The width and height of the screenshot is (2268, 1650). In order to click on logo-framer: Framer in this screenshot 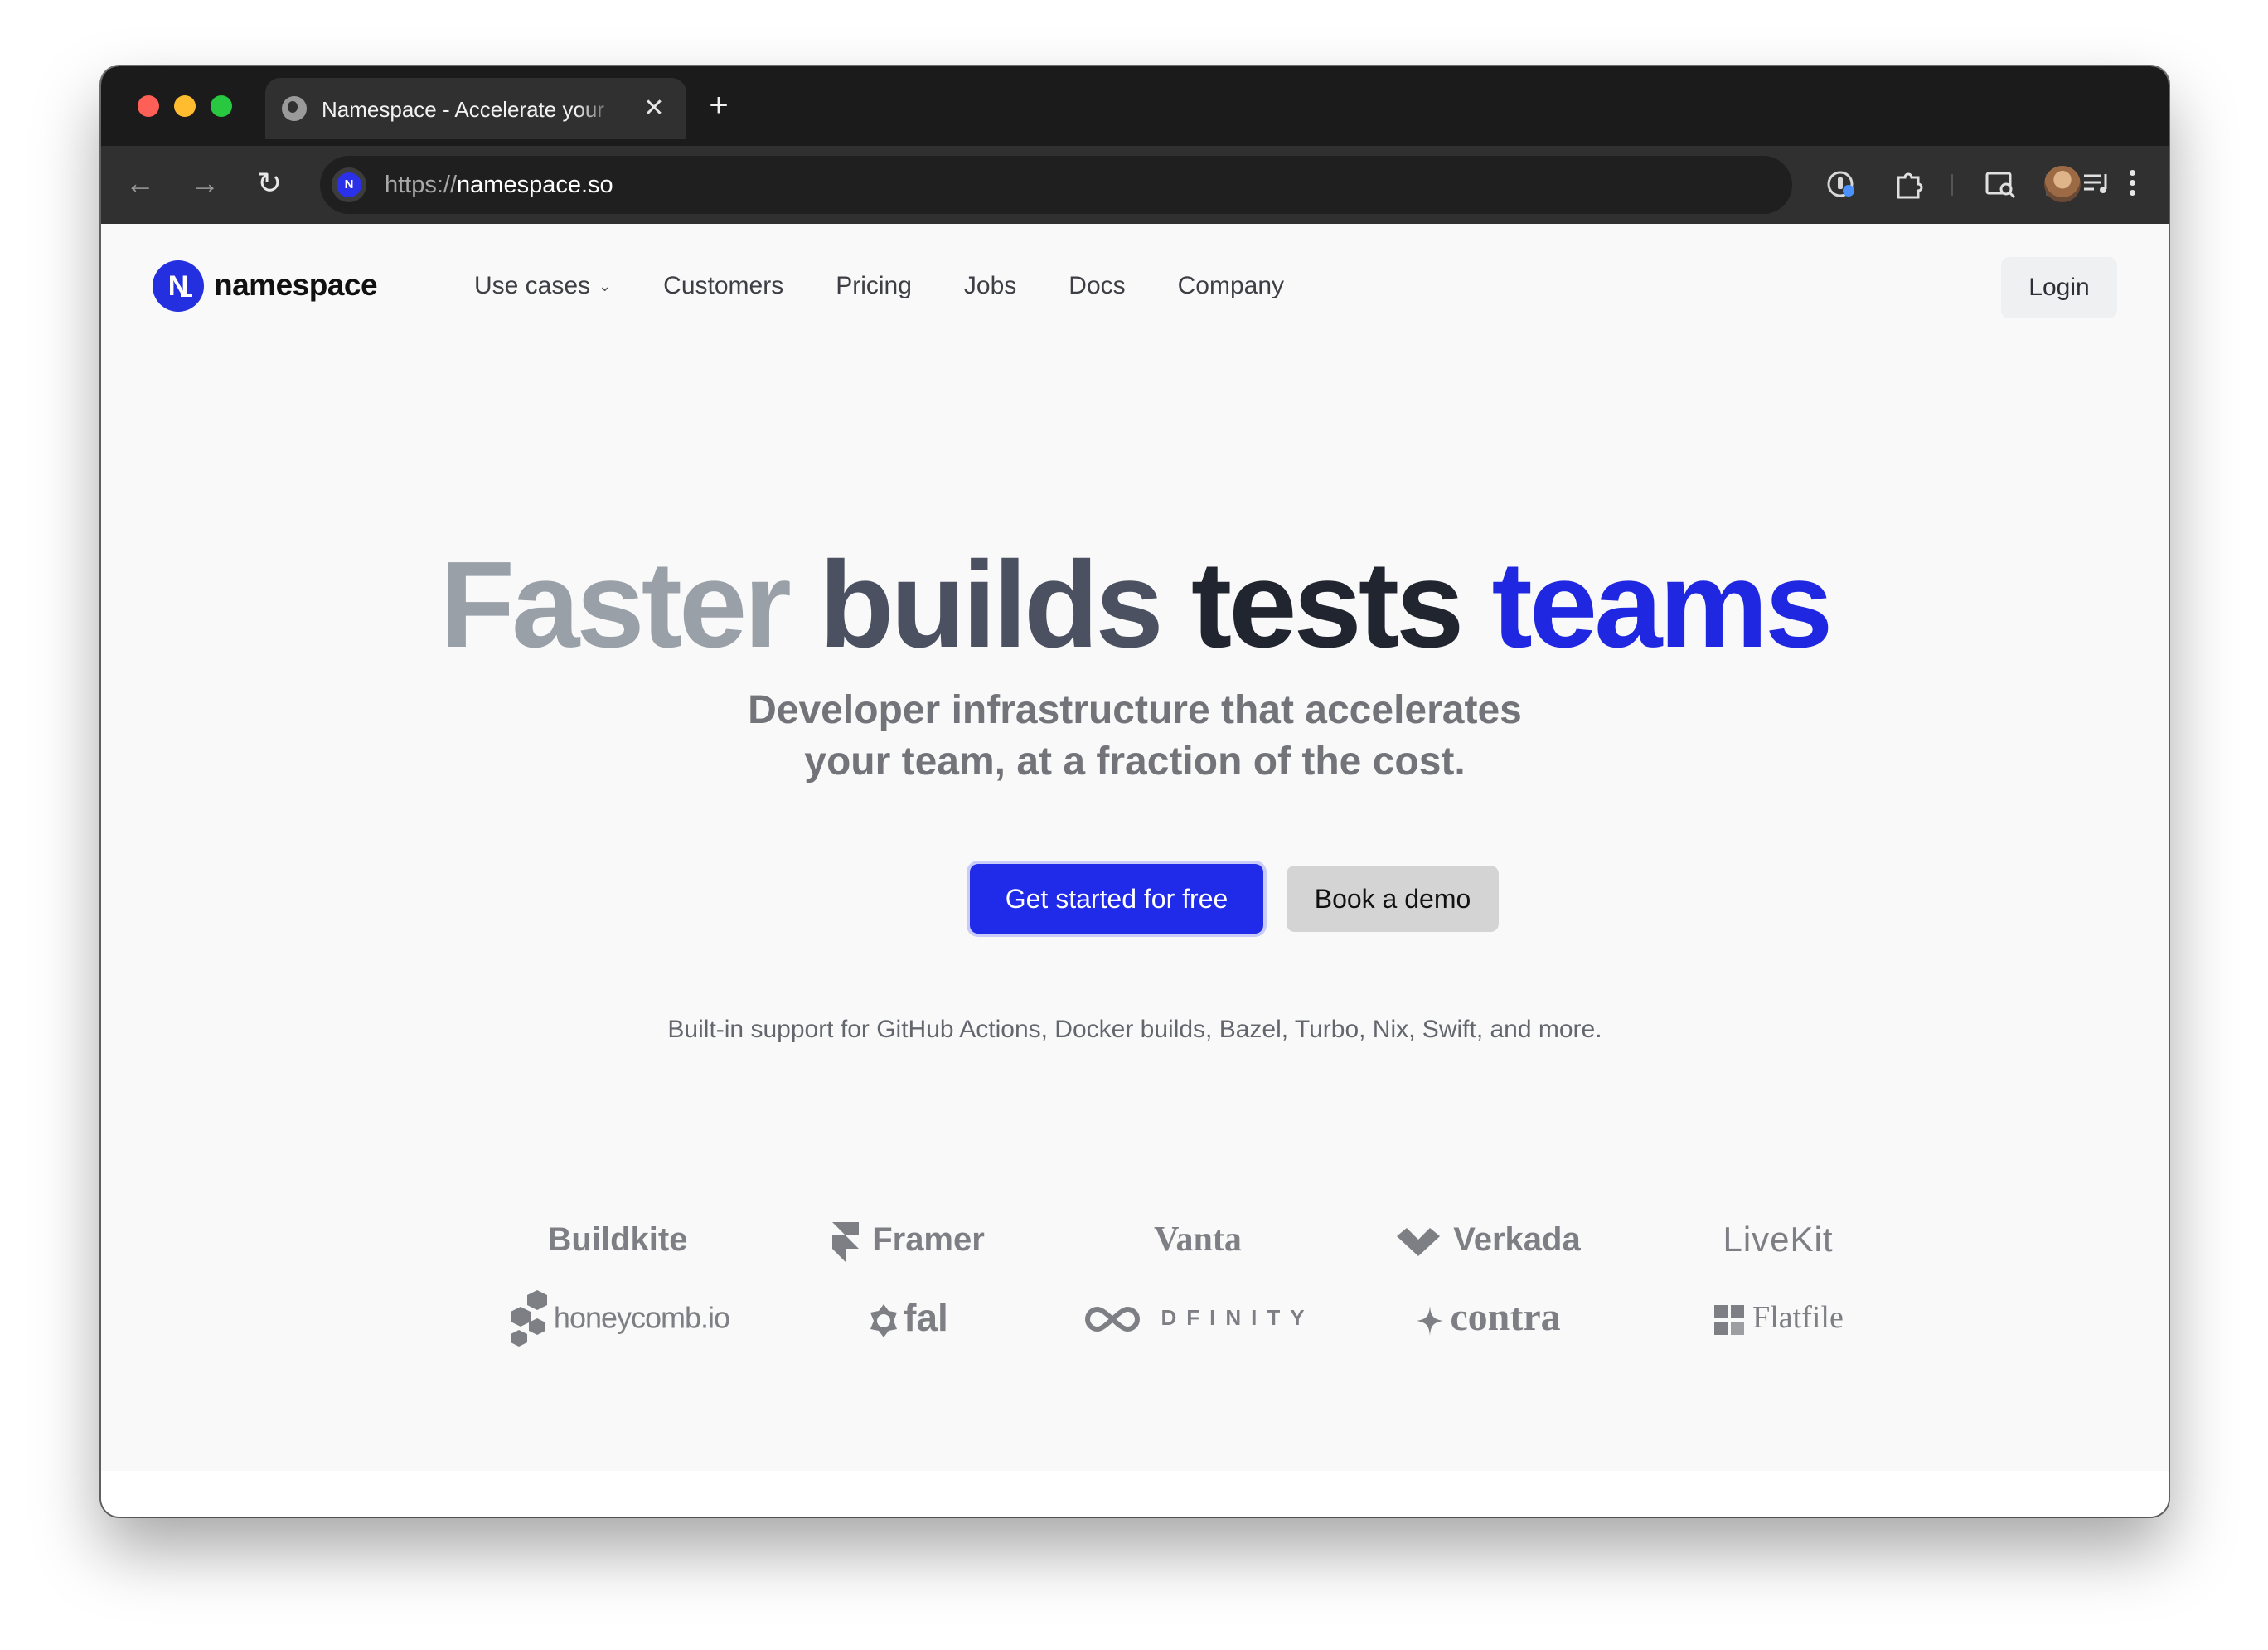, I will do `click(908, 1240)`.